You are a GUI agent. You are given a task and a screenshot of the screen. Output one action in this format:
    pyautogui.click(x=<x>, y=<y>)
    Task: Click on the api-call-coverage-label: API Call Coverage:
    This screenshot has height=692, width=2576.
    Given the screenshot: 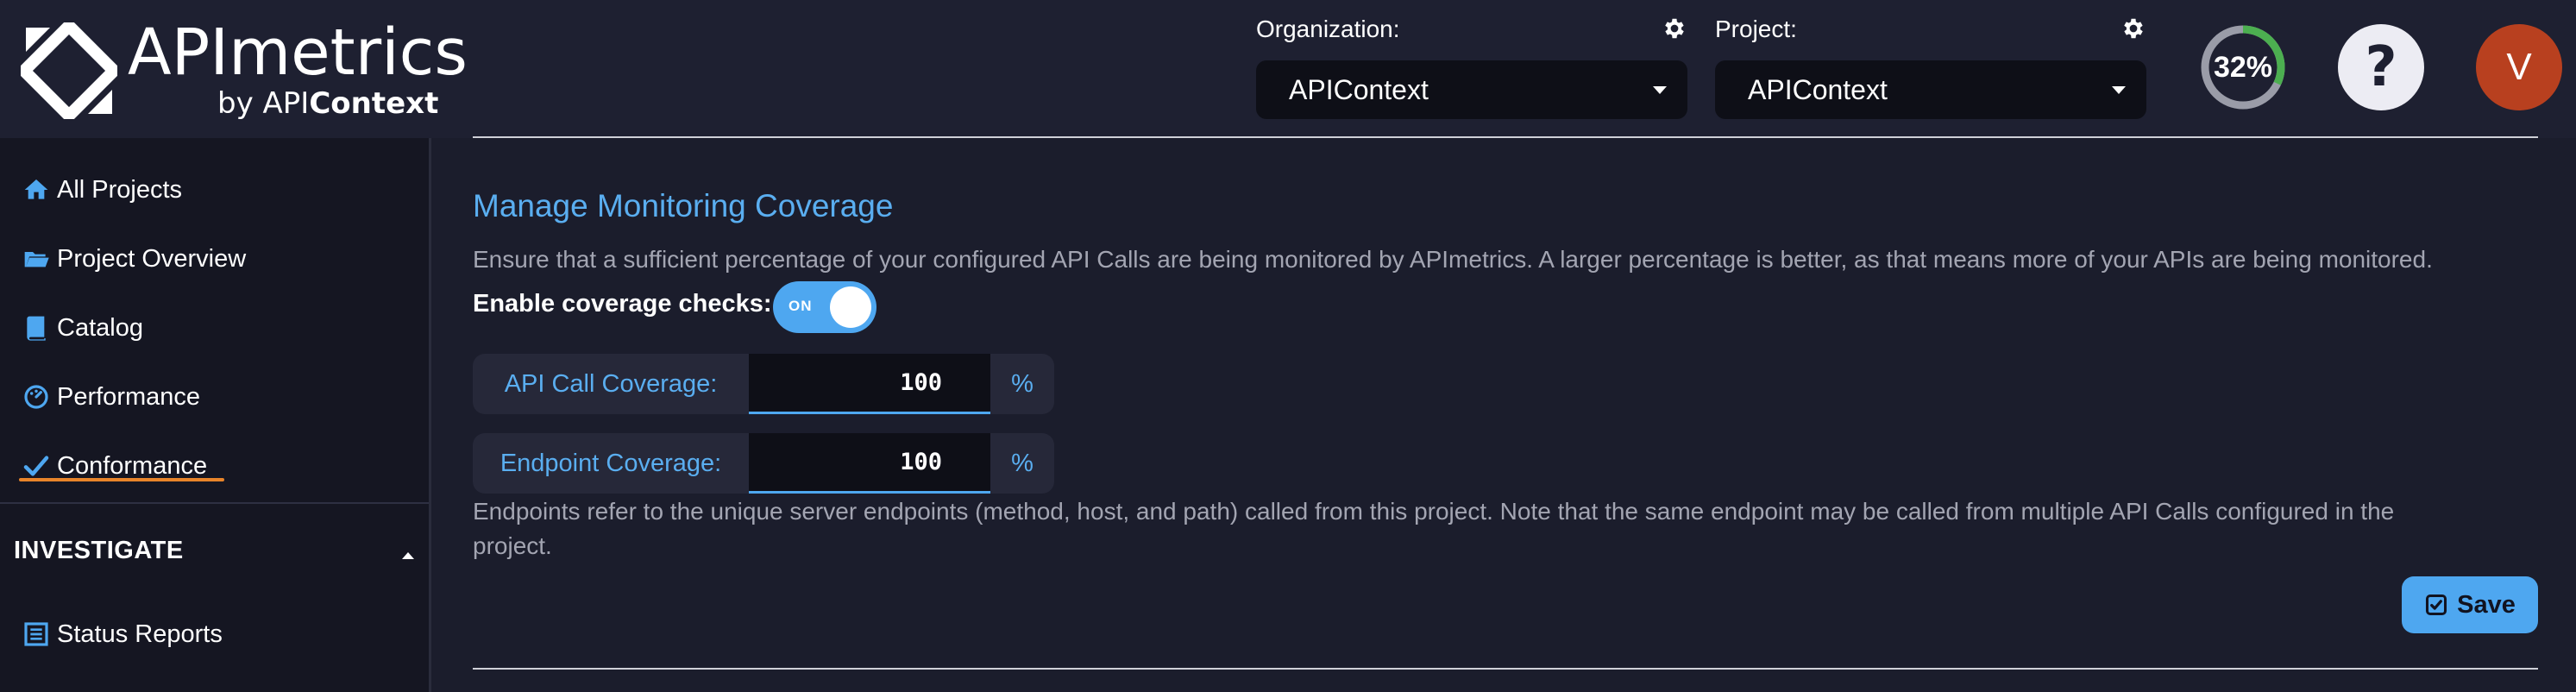 What is the action you would take?
    pyautogui.click(x=611, y=384)
    